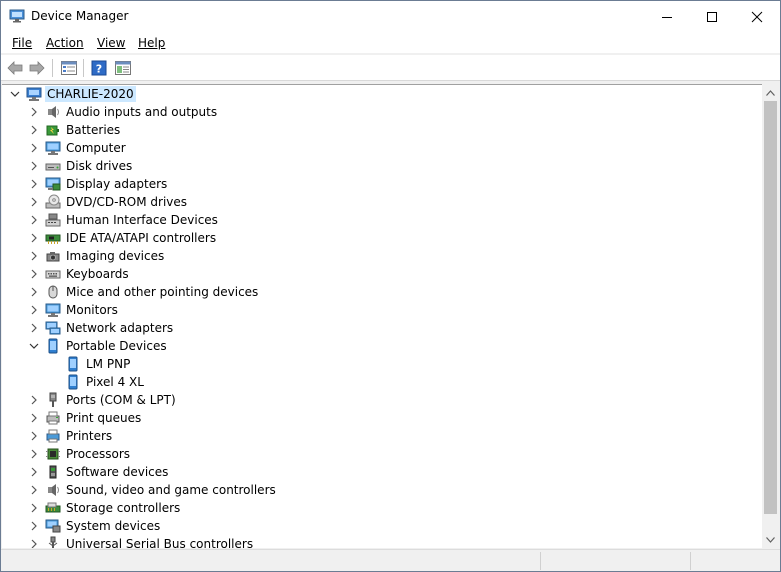  I want to click on menu-action-label: Action, so click(65, 43).